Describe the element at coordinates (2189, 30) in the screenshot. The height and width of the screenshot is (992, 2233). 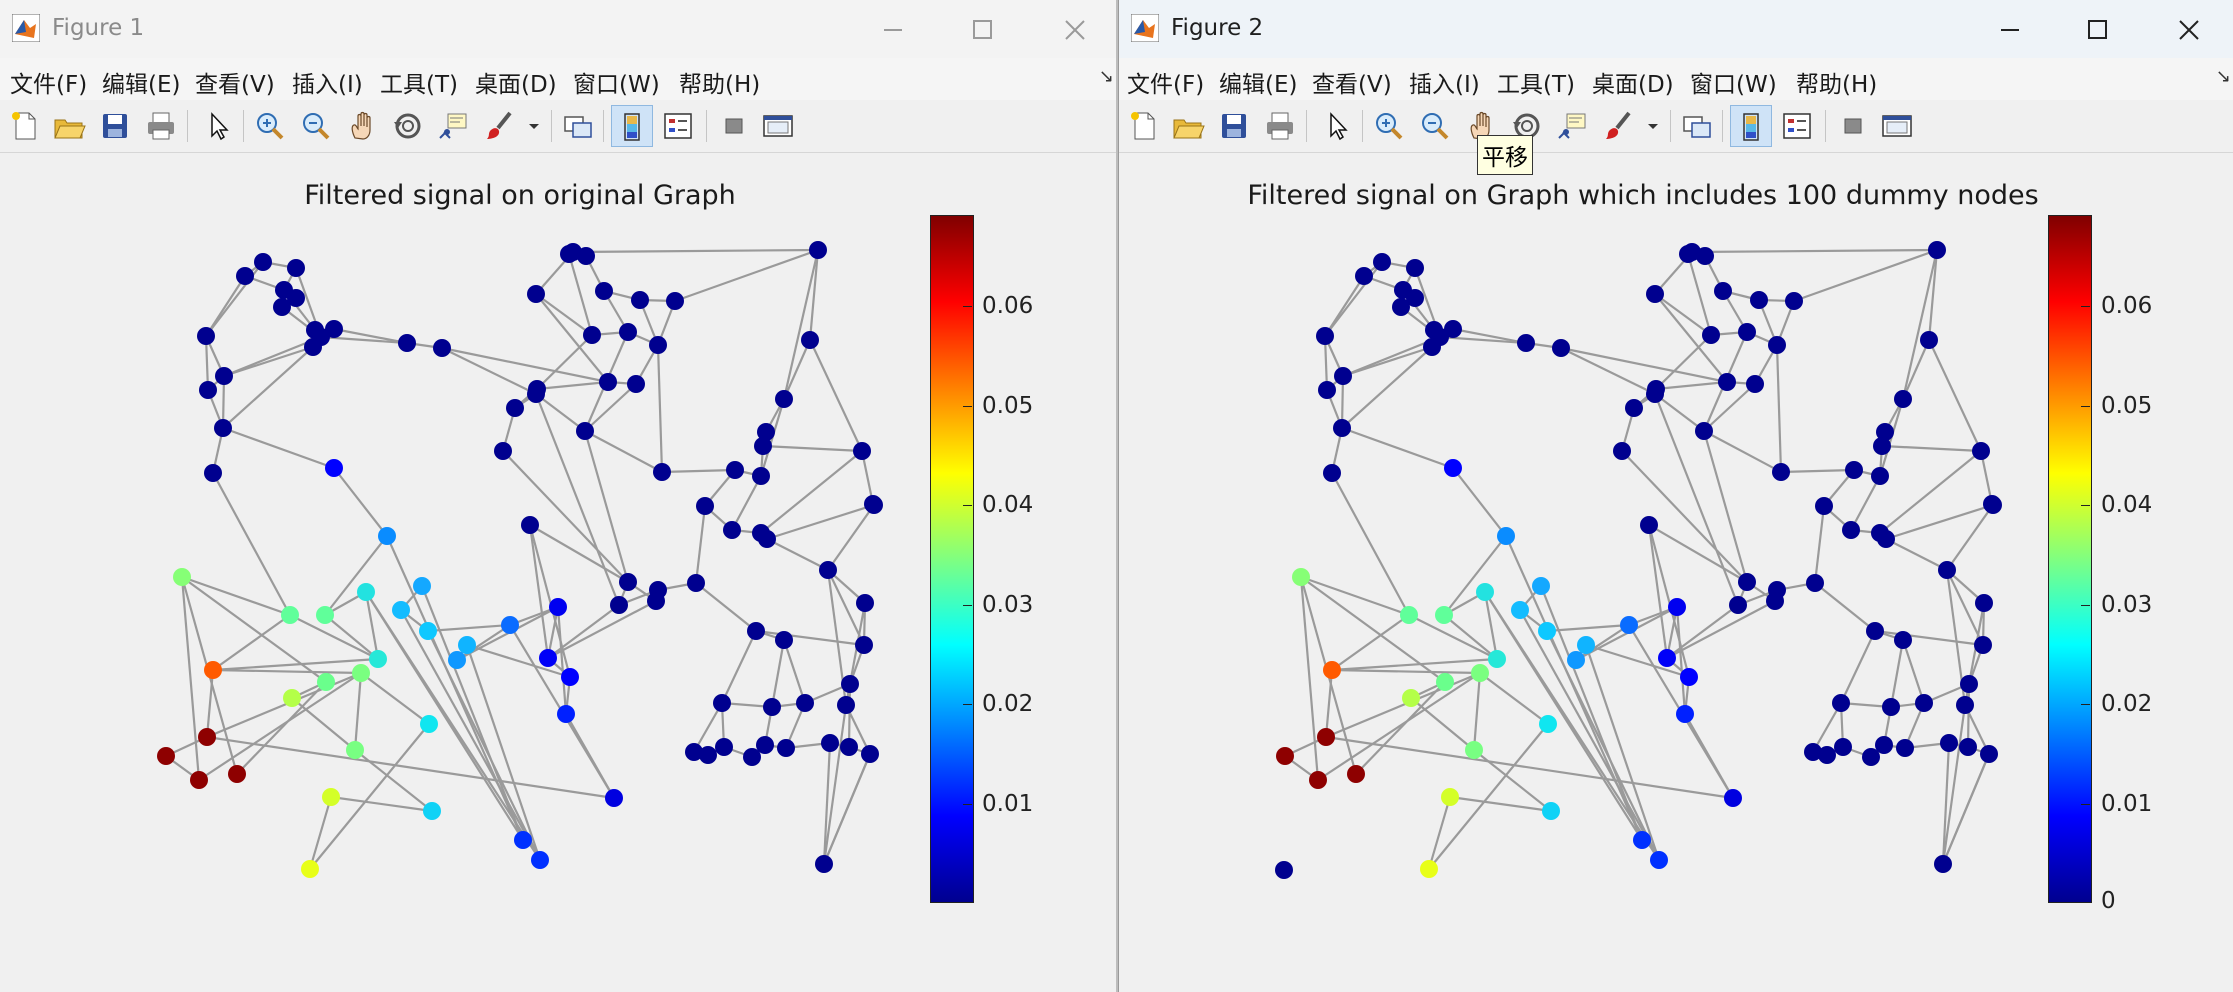
I see `close-icon` at that location.